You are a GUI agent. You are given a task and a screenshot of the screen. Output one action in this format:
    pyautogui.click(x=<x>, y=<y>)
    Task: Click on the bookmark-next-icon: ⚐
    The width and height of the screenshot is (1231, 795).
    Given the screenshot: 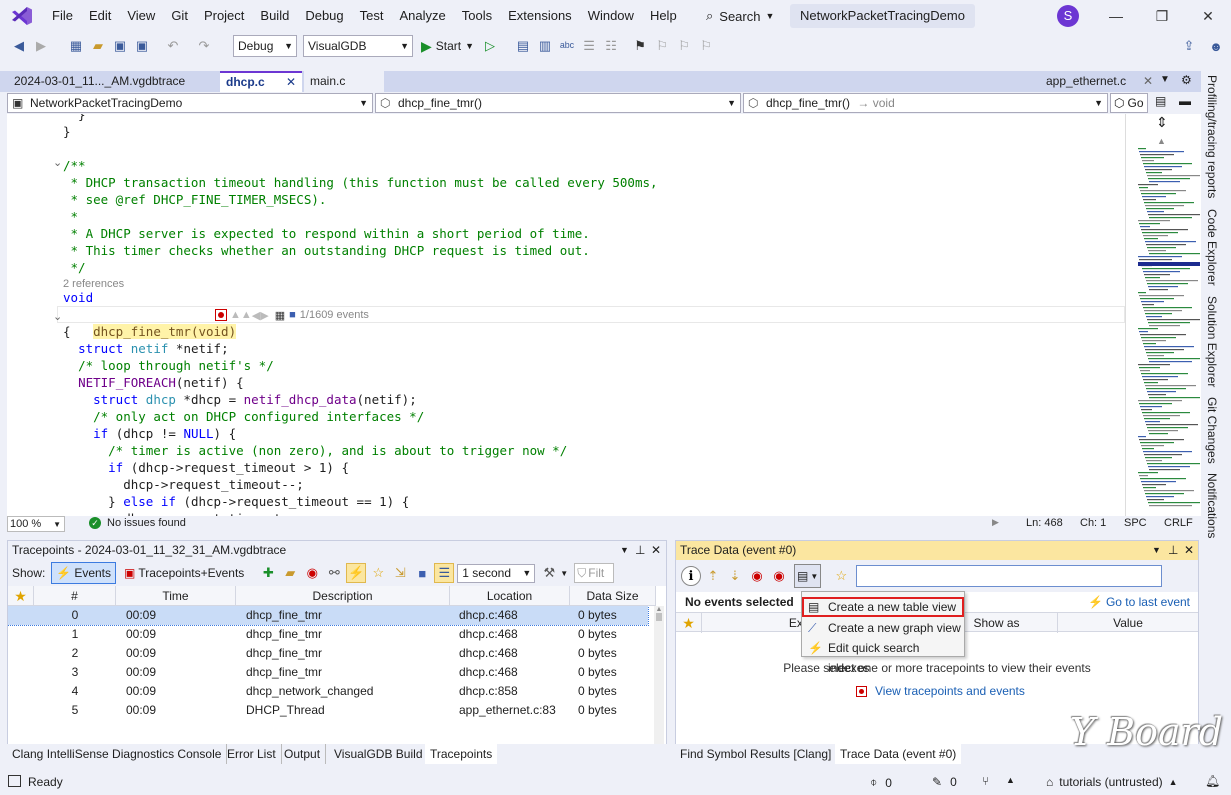 What is the action you would take?
    pyautogui.click(x=684, y=46)
    